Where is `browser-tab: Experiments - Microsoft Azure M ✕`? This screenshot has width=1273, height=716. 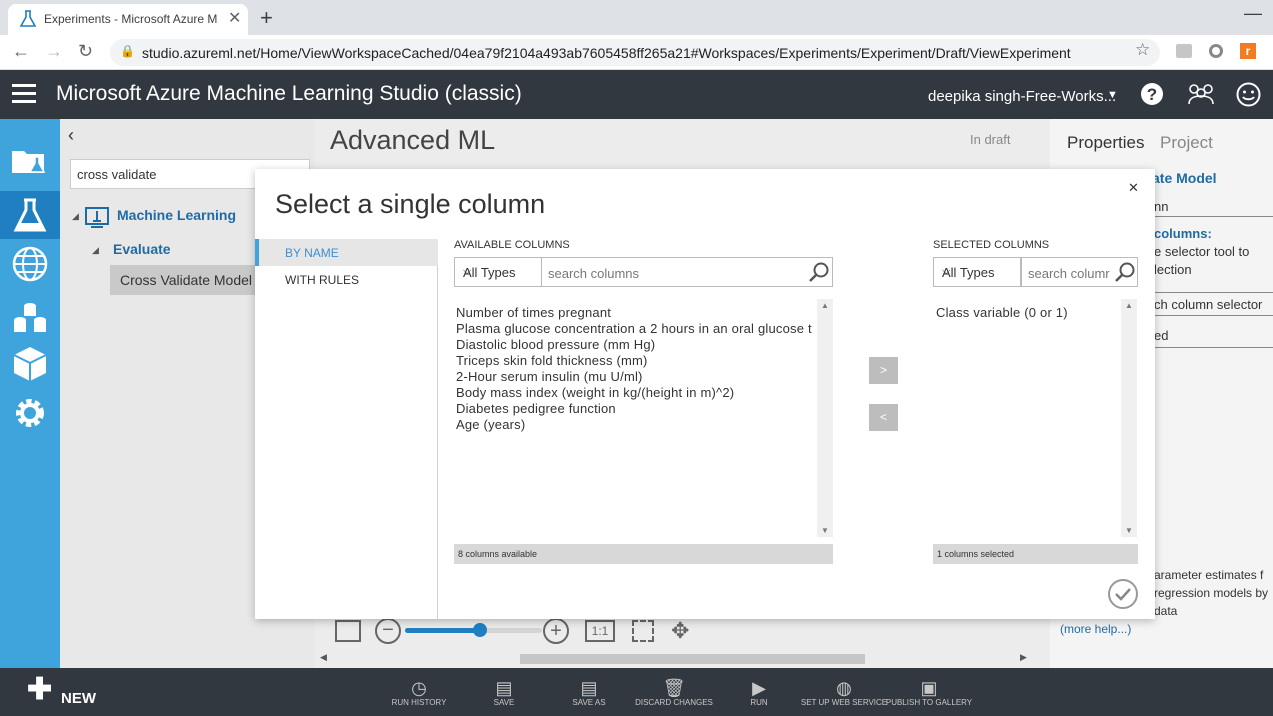
browser-tab: Experiments - Microsoft Azure M ✕ is located at coordinates (128, 19).